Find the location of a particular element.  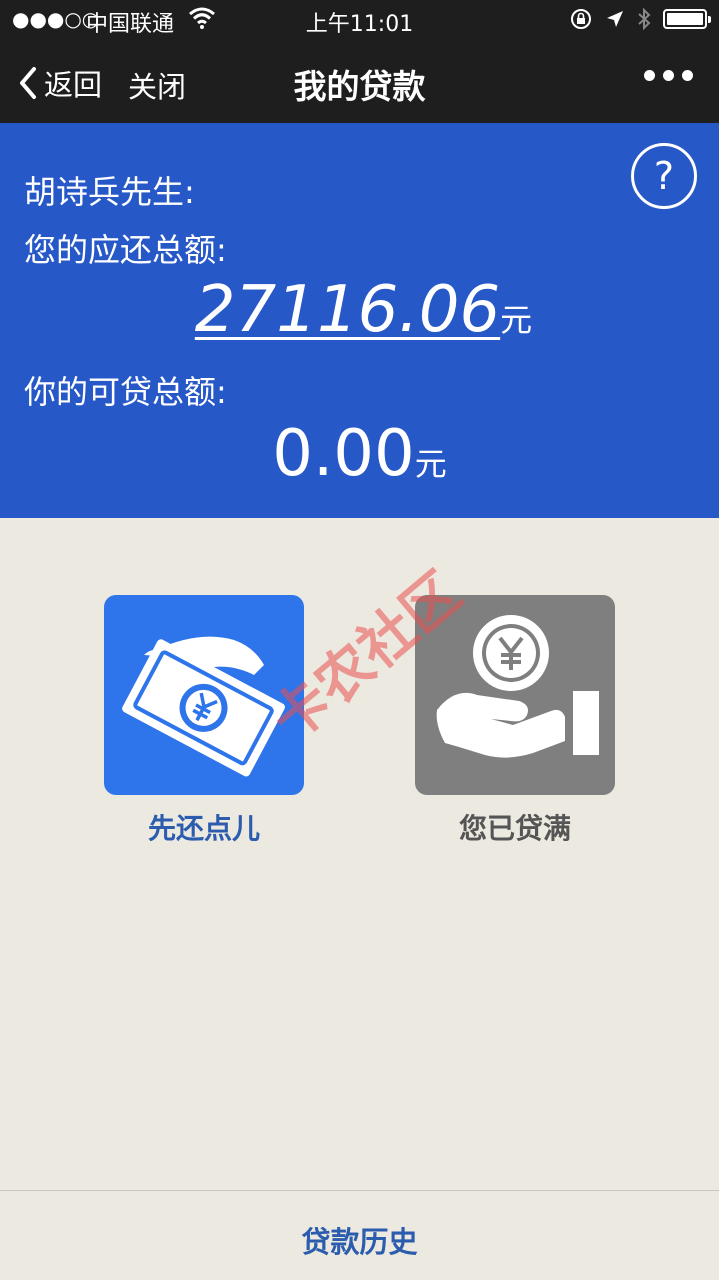

available-total-row: 0.00元 is located at coordinates (359, 454).